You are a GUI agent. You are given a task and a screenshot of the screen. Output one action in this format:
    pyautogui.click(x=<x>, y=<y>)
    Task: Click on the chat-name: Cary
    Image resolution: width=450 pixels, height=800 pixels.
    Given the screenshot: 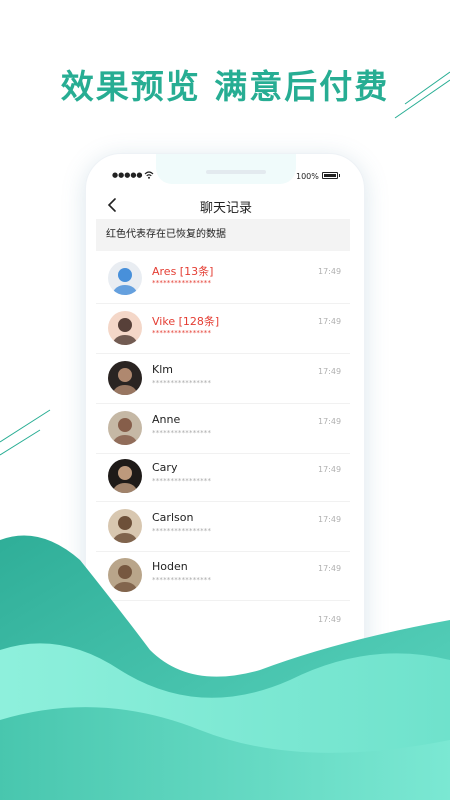 What is the action you would take?
    pyautogui.click(x=164, y=467)
    